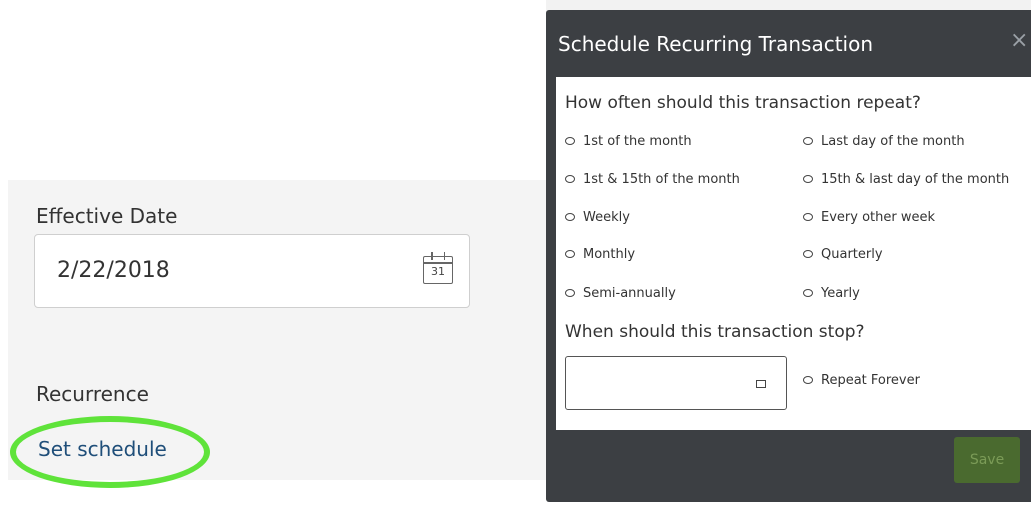  What do you see at coordinates (716, 44) in the screenshot?
I see `modal-title: Schedule Recurring Transaction` at bounding box center [716, 44].